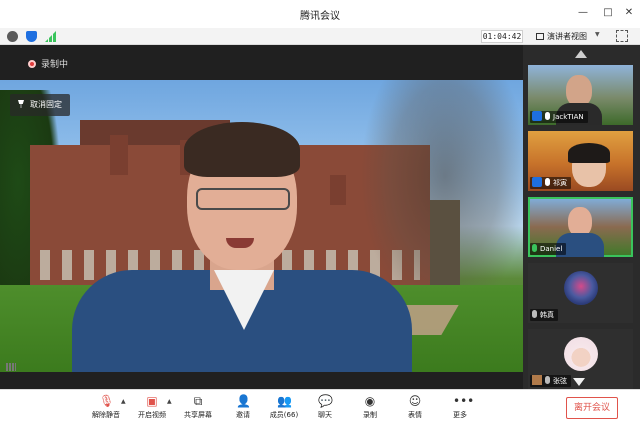  What do you see at coordinates (243, 199) in the screenshot?
I see `speaker-glasses` at bounding box center [243, 199].